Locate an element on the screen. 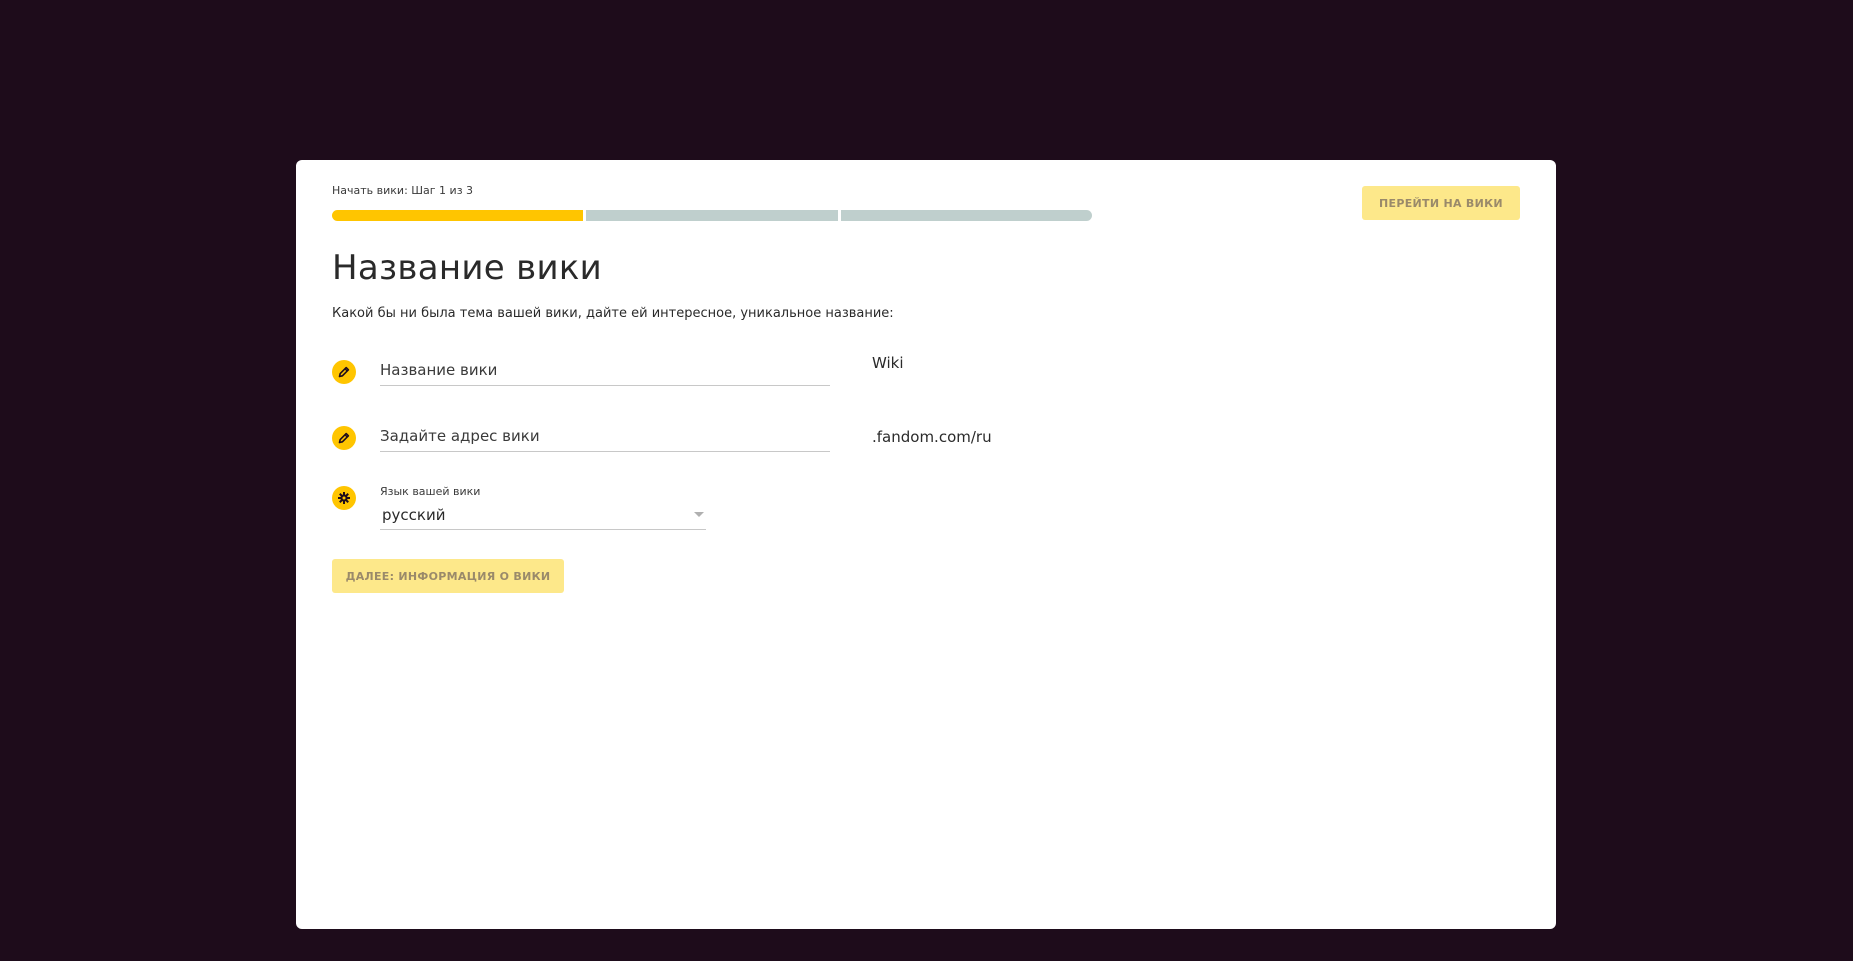 Image resolution: width=1853 pixels, height=961 pixels. language-selected-value: русский is located at coordinates (414, 515).